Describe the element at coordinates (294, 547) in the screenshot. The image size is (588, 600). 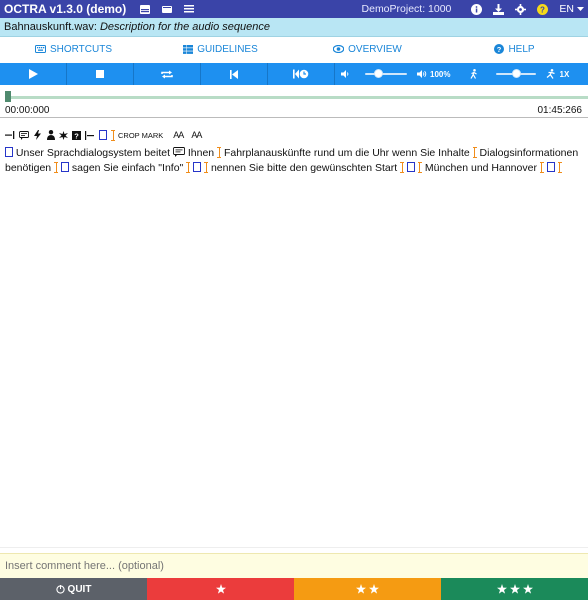
I see `editor-divider` at that location.